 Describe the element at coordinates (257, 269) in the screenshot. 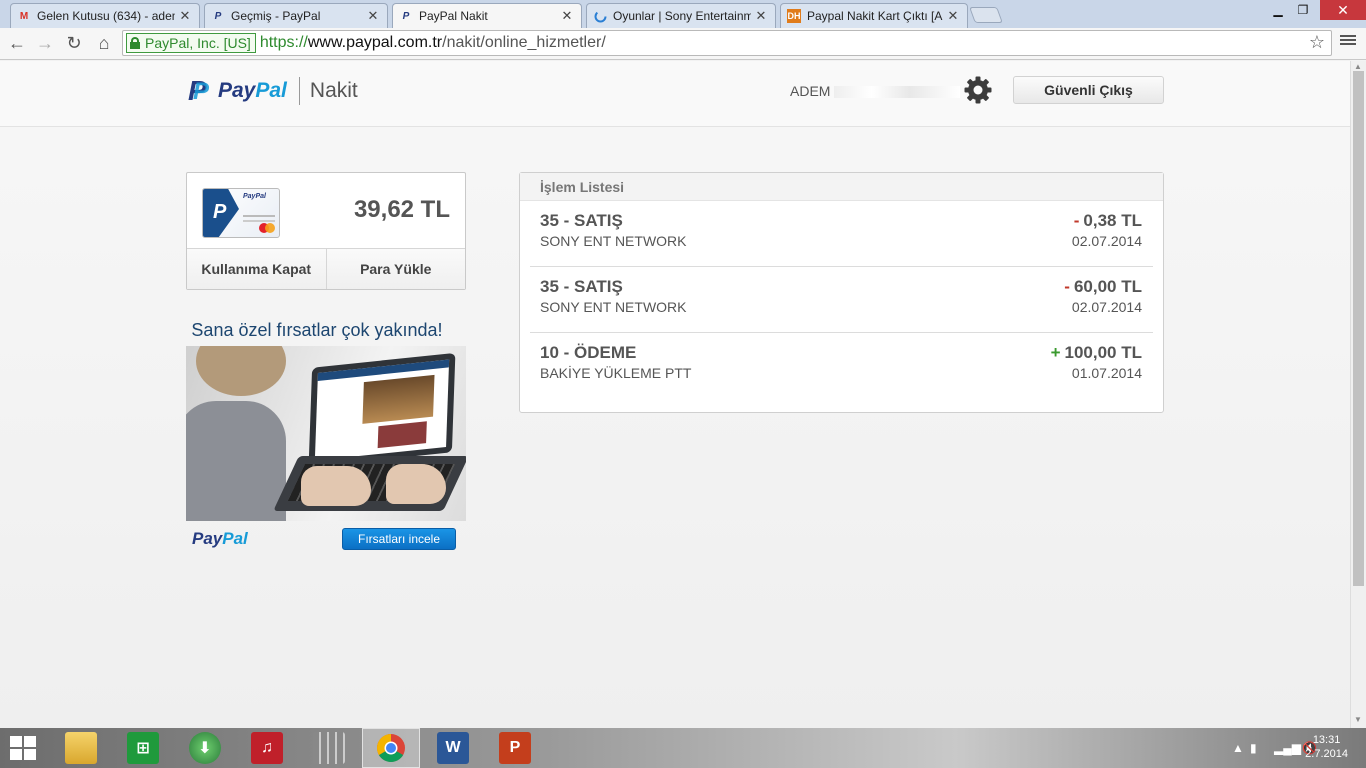

I see `close-card-button: Kullanıma Kapat` at that location.